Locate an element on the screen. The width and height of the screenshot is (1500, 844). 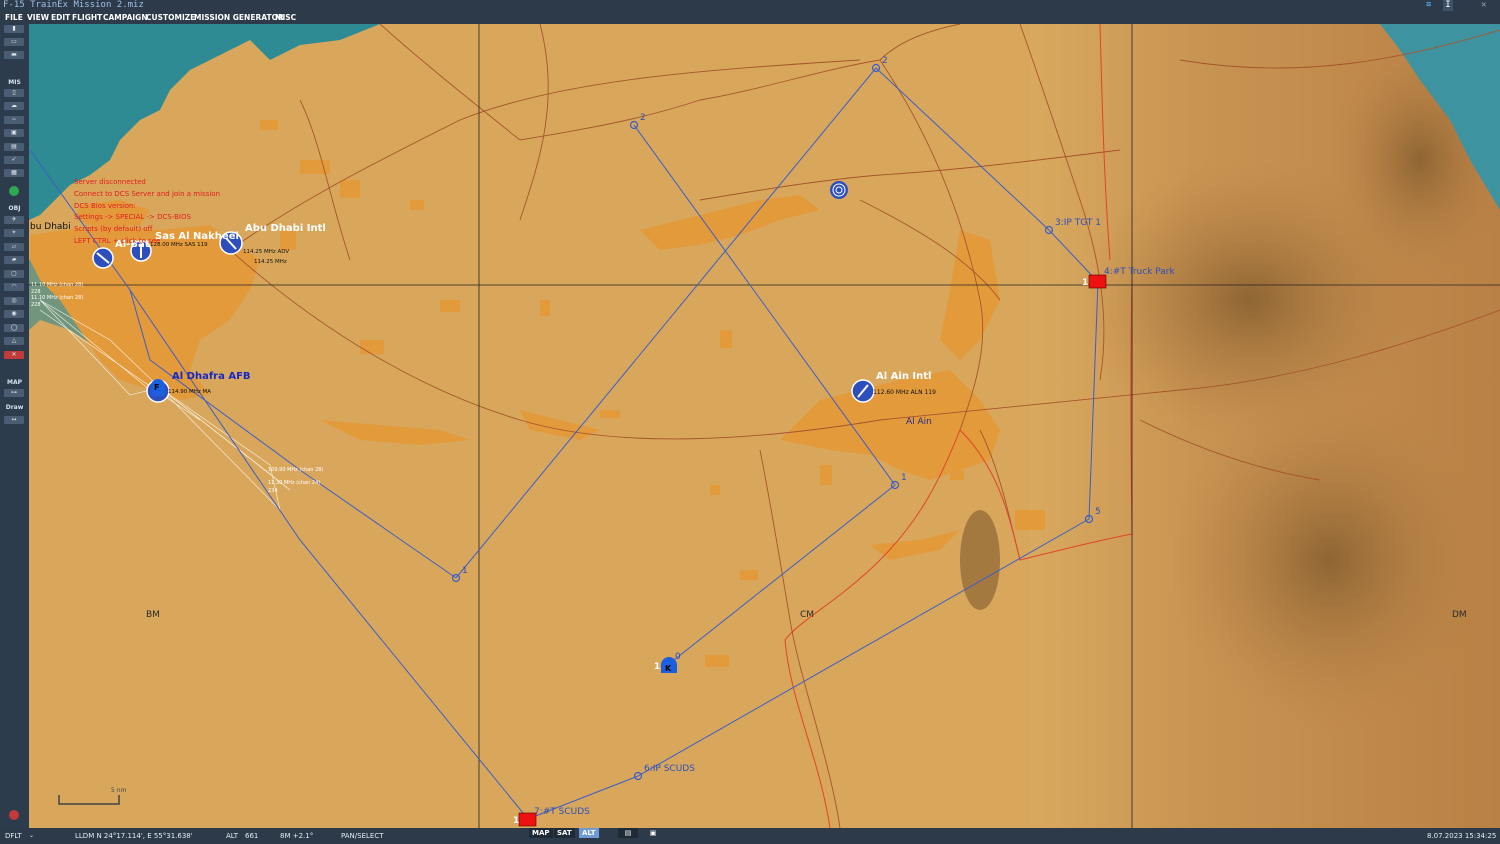
waypoint-label: 4:#T Truck Park is located at coordinates (1139, 272).